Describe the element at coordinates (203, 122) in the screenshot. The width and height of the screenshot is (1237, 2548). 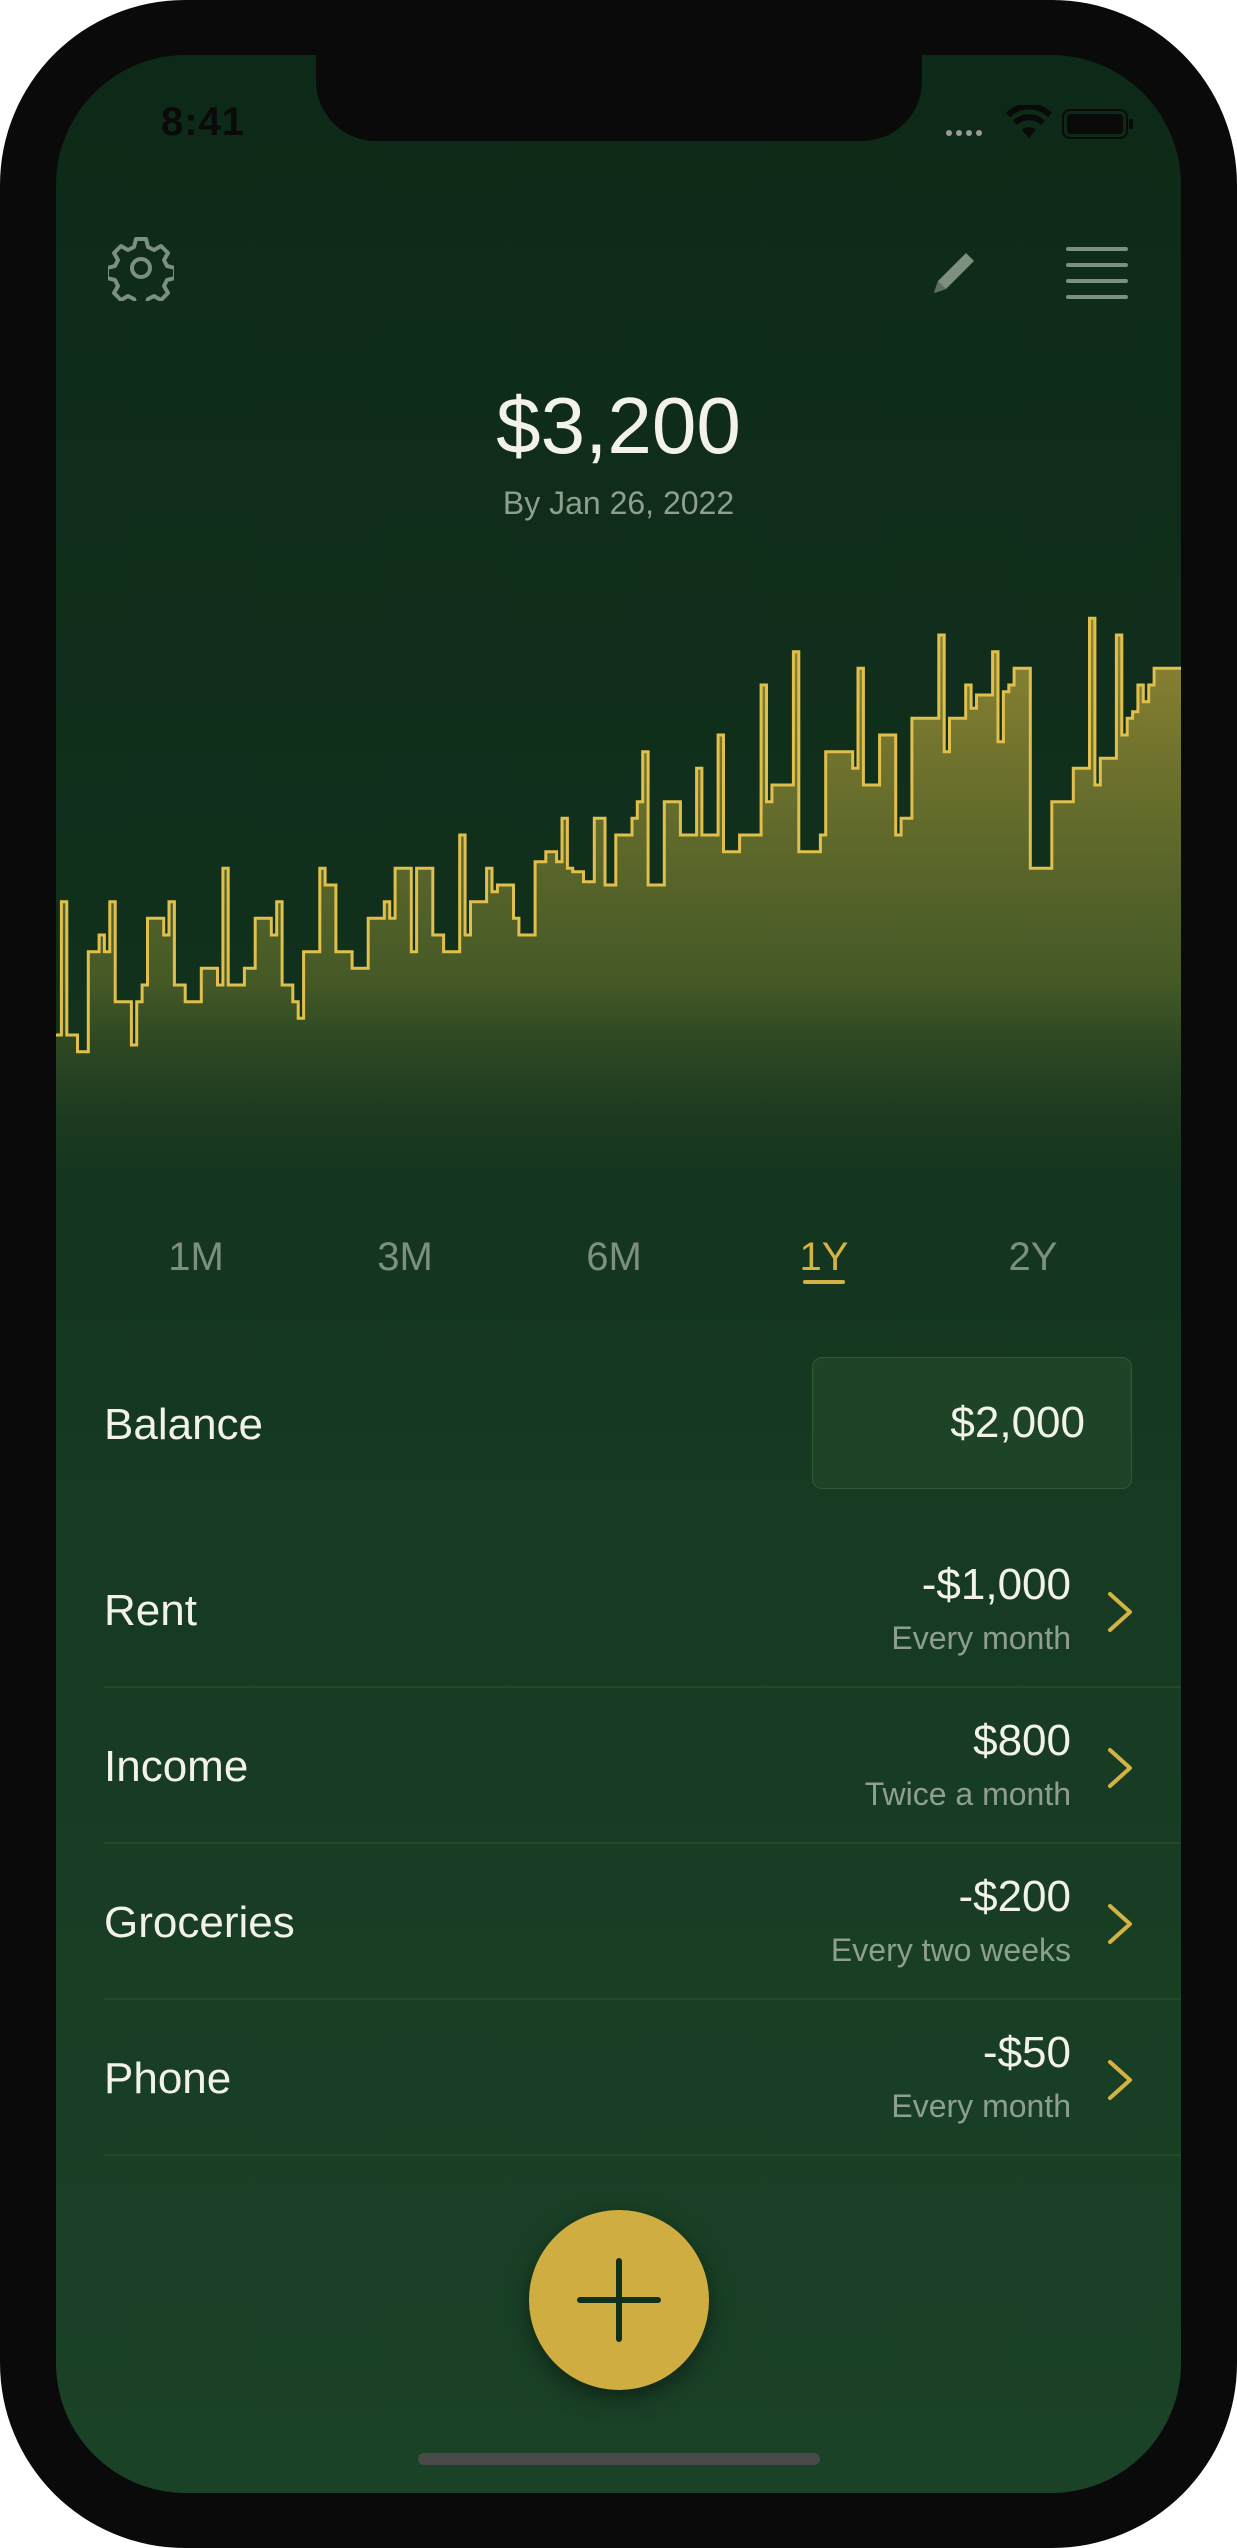
I see `status-time: 8:41` at that location.